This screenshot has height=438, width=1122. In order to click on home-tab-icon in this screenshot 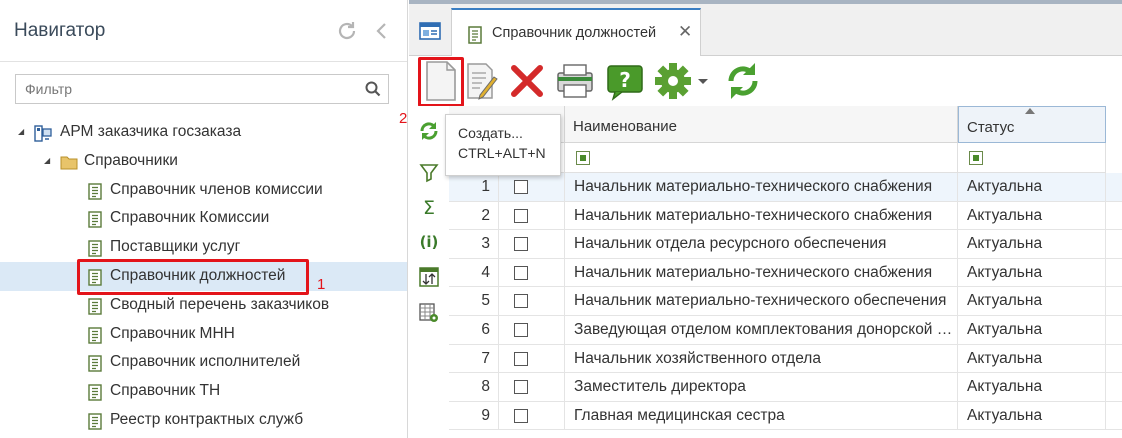, I will do `click(430, 31)`.